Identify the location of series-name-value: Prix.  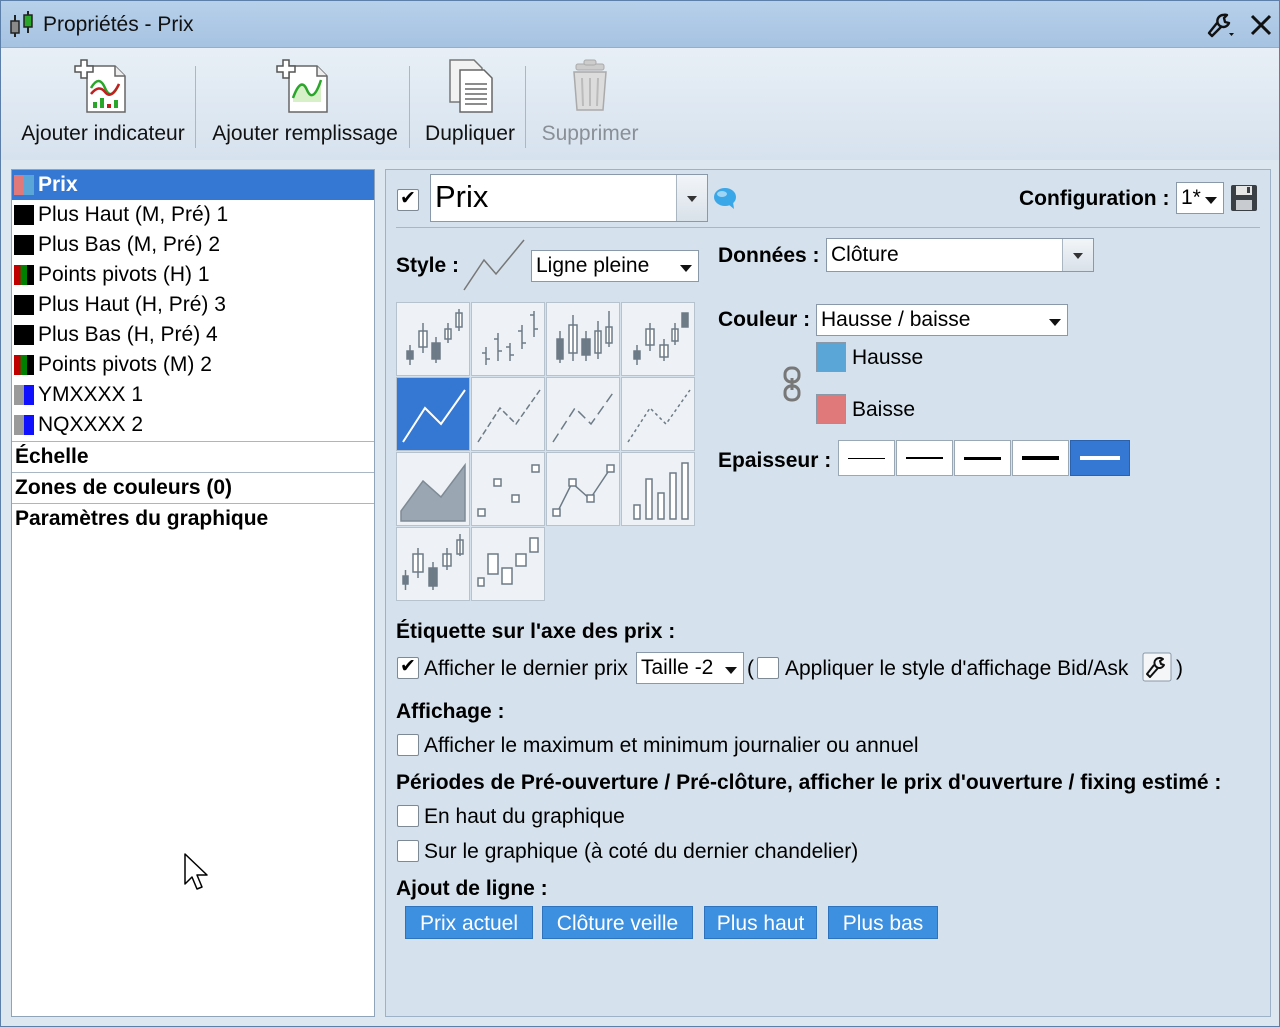
(462, 196).